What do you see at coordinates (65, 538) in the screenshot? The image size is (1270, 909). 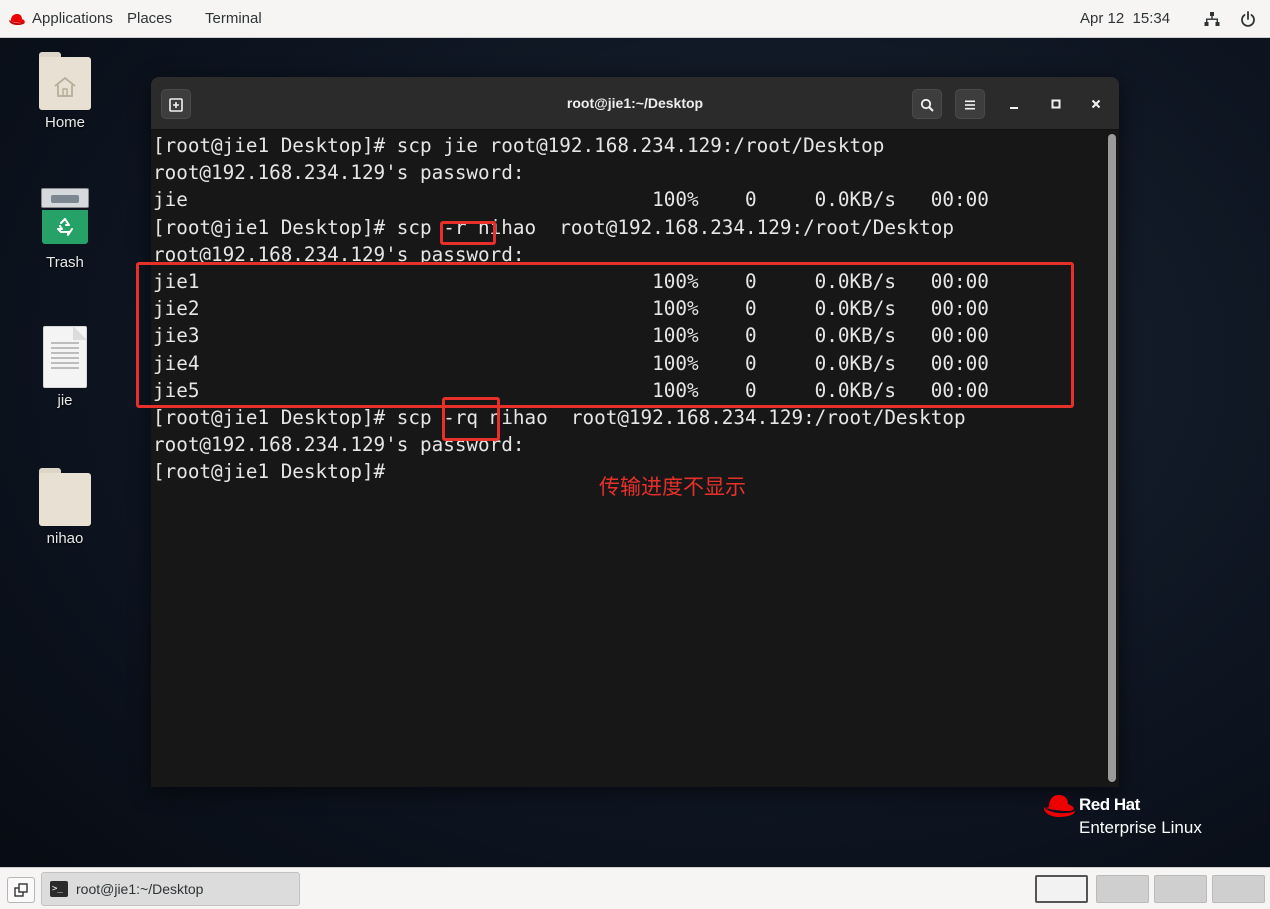 I see `desktop-icon-label: nihao` at bounding box center [65, 538].